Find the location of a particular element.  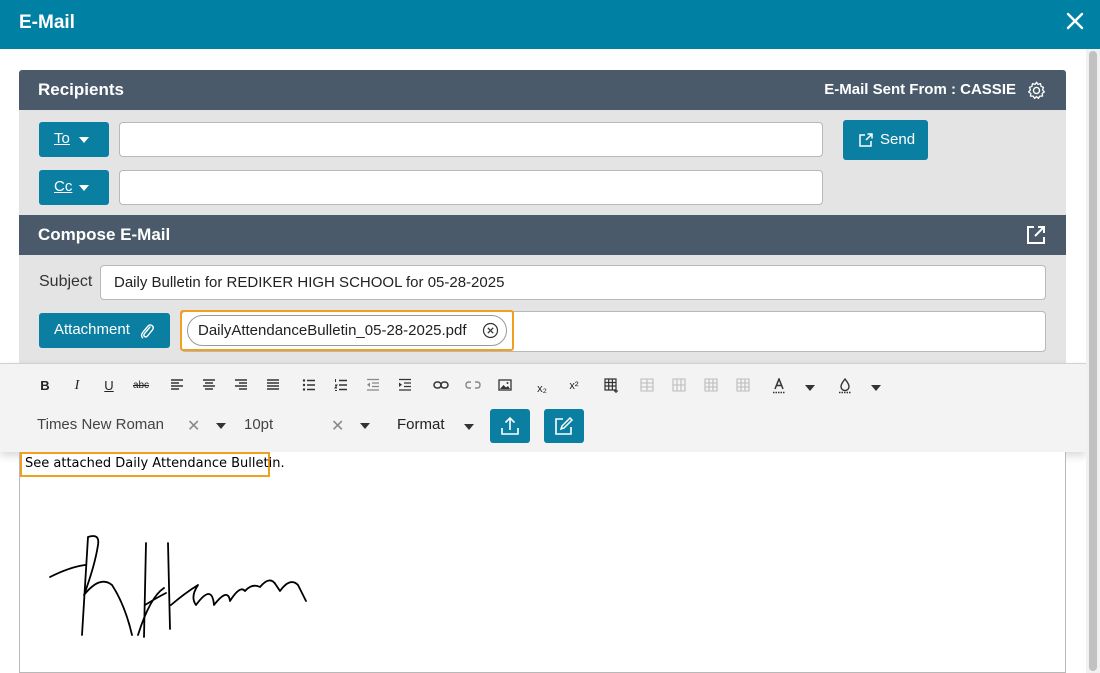

align-center-icon is located at coordinates (209, 386).